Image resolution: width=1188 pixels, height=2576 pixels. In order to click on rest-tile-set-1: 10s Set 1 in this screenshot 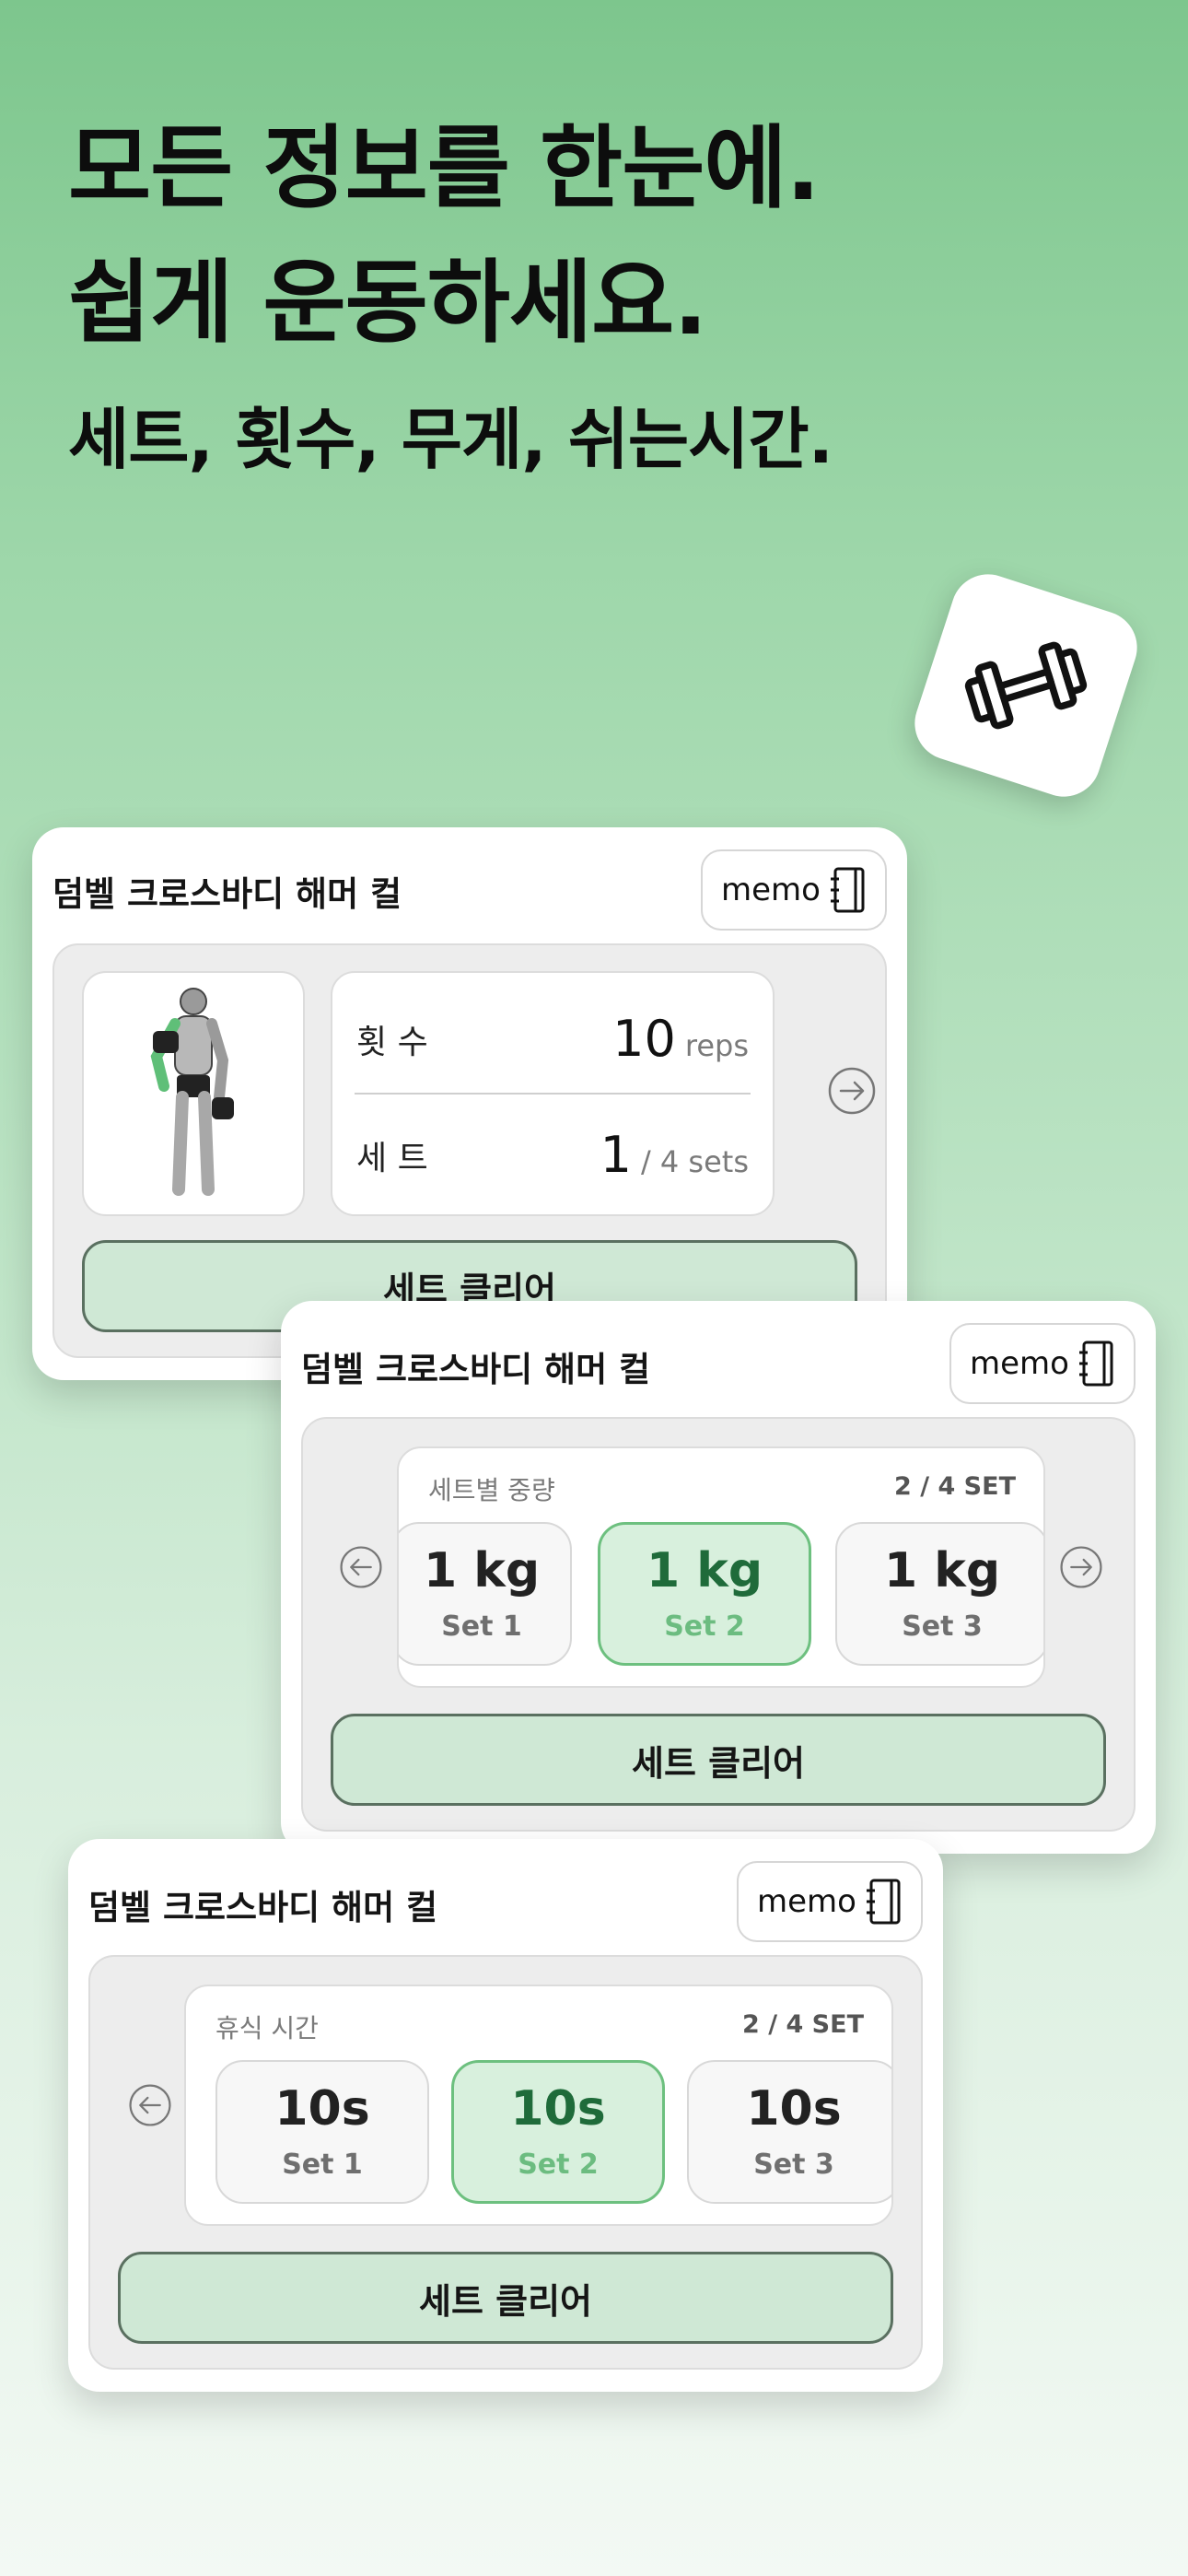, I will do `click(322, 2132)`.